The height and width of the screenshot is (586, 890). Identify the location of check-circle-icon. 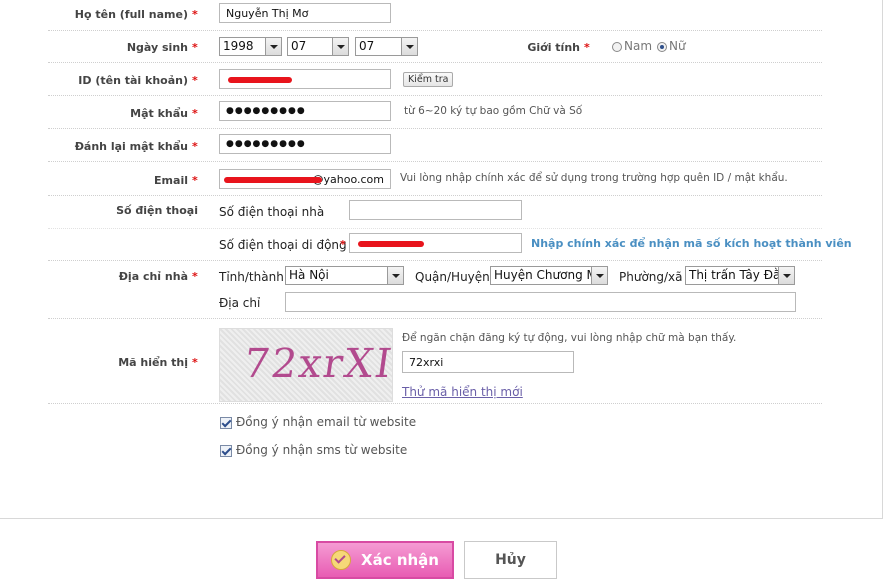
(341, 560).